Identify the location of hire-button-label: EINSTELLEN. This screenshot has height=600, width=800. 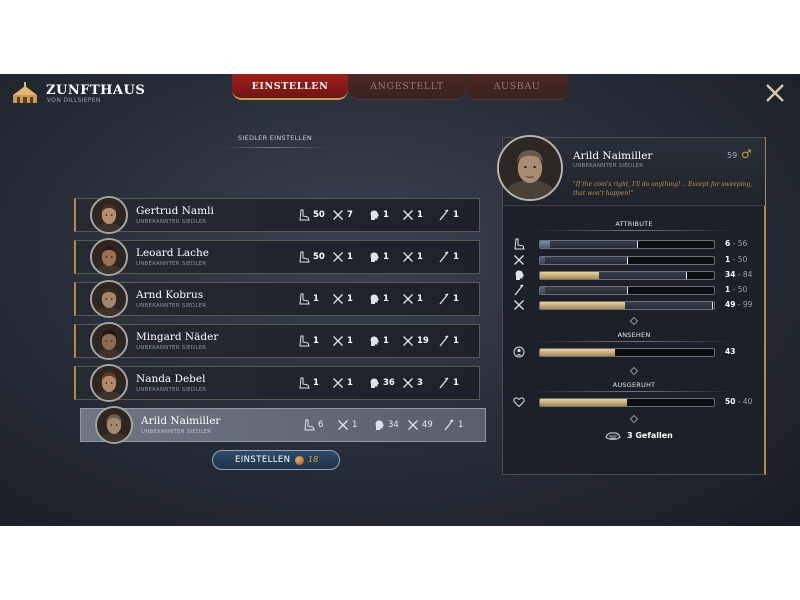
(263, 460).